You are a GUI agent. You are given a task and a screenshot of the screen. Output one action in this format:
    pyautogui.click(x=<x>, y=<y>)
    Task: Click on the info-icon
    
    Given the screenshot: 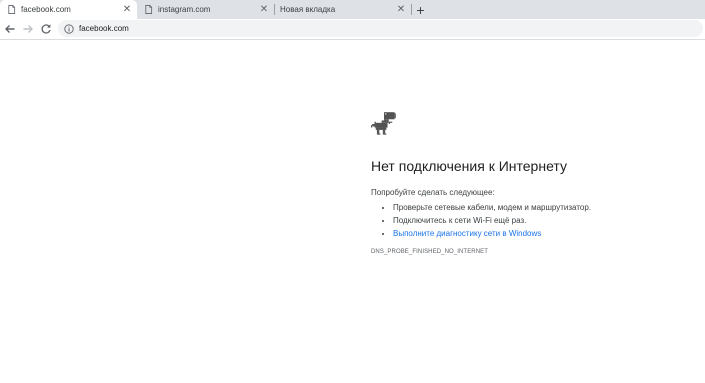 What is the action you would take?
    pyautogui.click(x=69, y=28)
    